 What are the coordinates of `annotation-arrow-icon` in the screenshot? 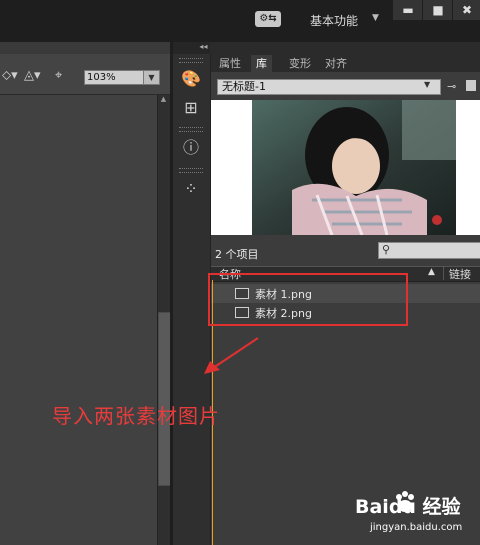 It's located at (231, 355).